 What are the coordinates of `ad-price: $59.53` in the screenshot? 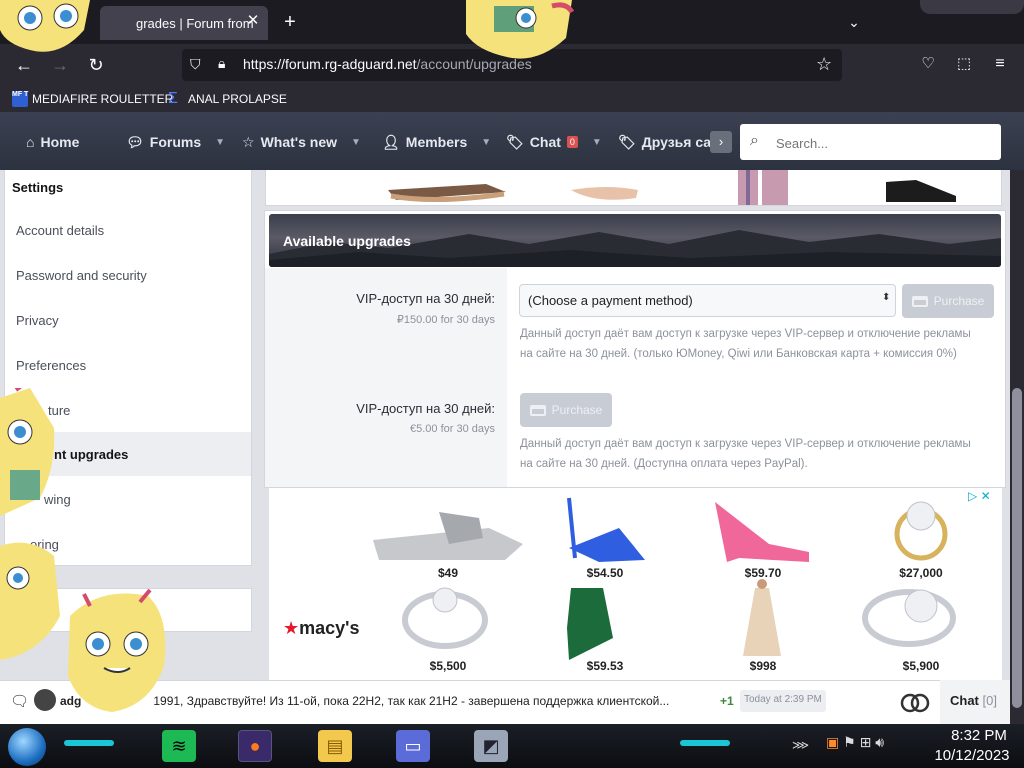 It's located at (605, 666).